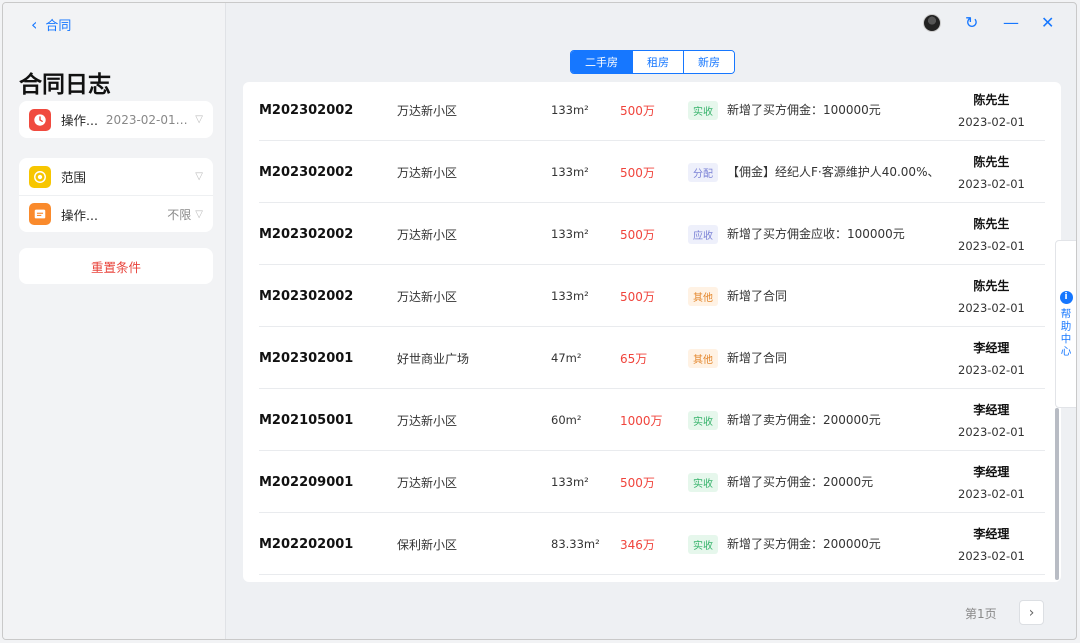 This screenshot has height=643, width=1080. I want to click on back-link: ‹ 合同, so click(51, 24).